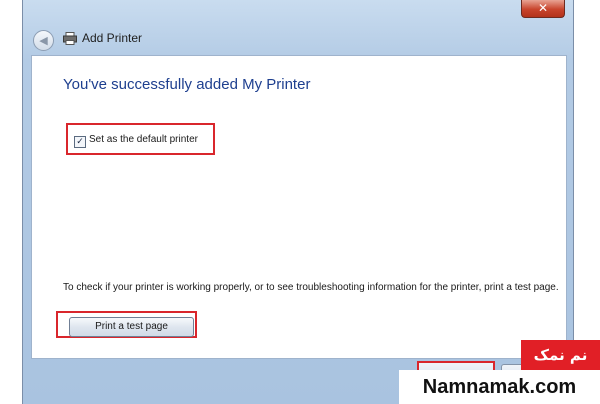 This screenshot has width=600, height=404. Describe the element at coordinates (131, 327) in the screenshot. I see `print-test-page-button: Print a test page` at that location.